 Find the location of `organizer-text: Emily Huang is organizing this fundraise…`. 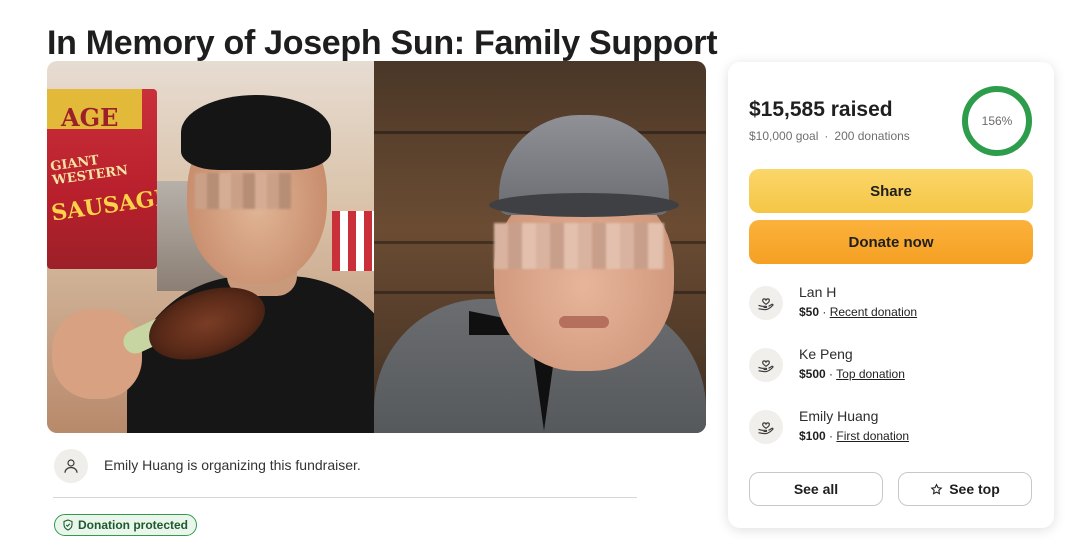

organizer-text: Emily Huang is organizing this fundraise… is located at coordinates (232, 465).